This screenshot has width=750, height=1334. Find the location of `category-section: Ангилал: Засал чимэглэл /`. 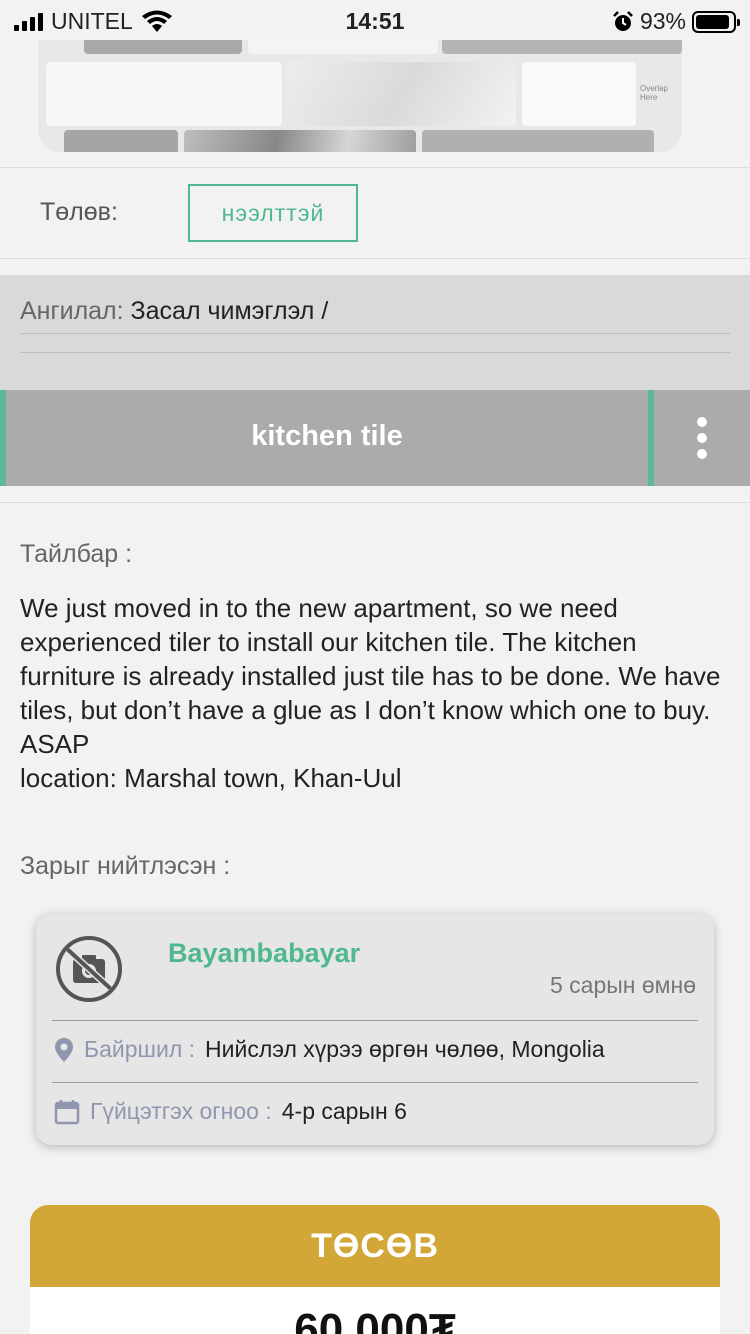

category-section: Ангилал: Засал чимэглэл / is located at coordinates (375, 332).